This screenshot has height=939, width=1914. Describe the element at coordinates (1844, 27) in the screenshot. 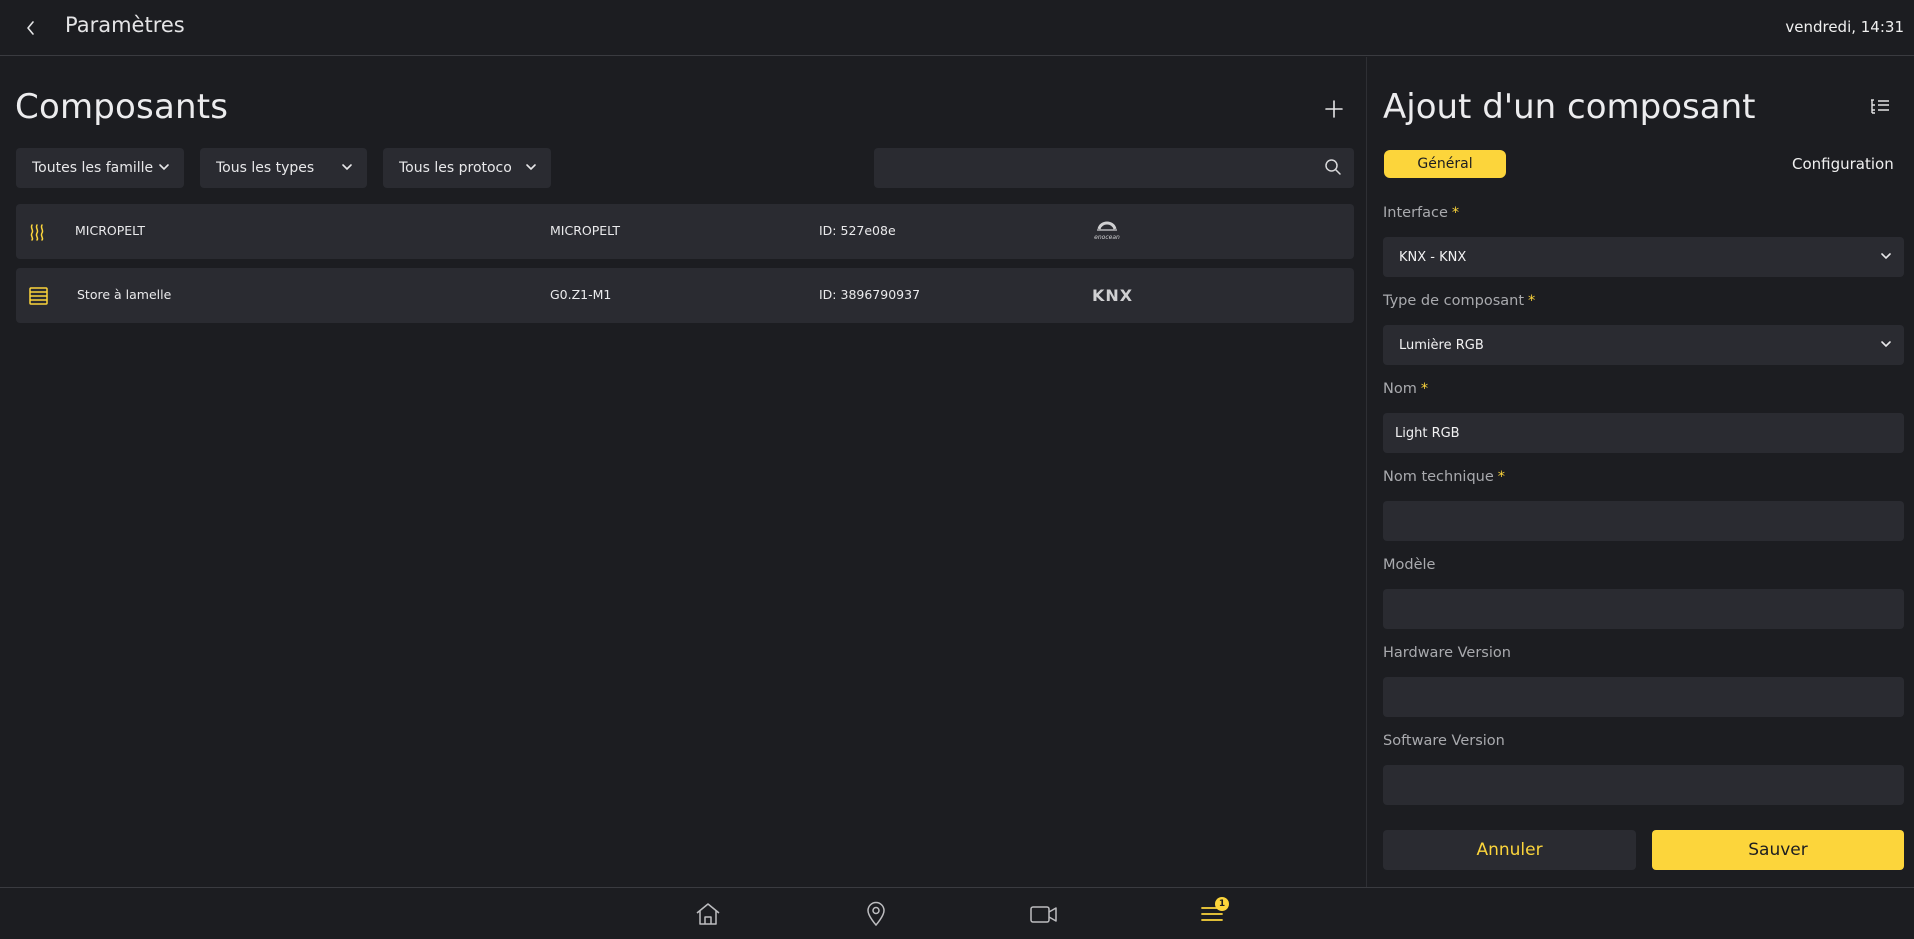

I see `date-time: vendredi, 14:31` at that location.